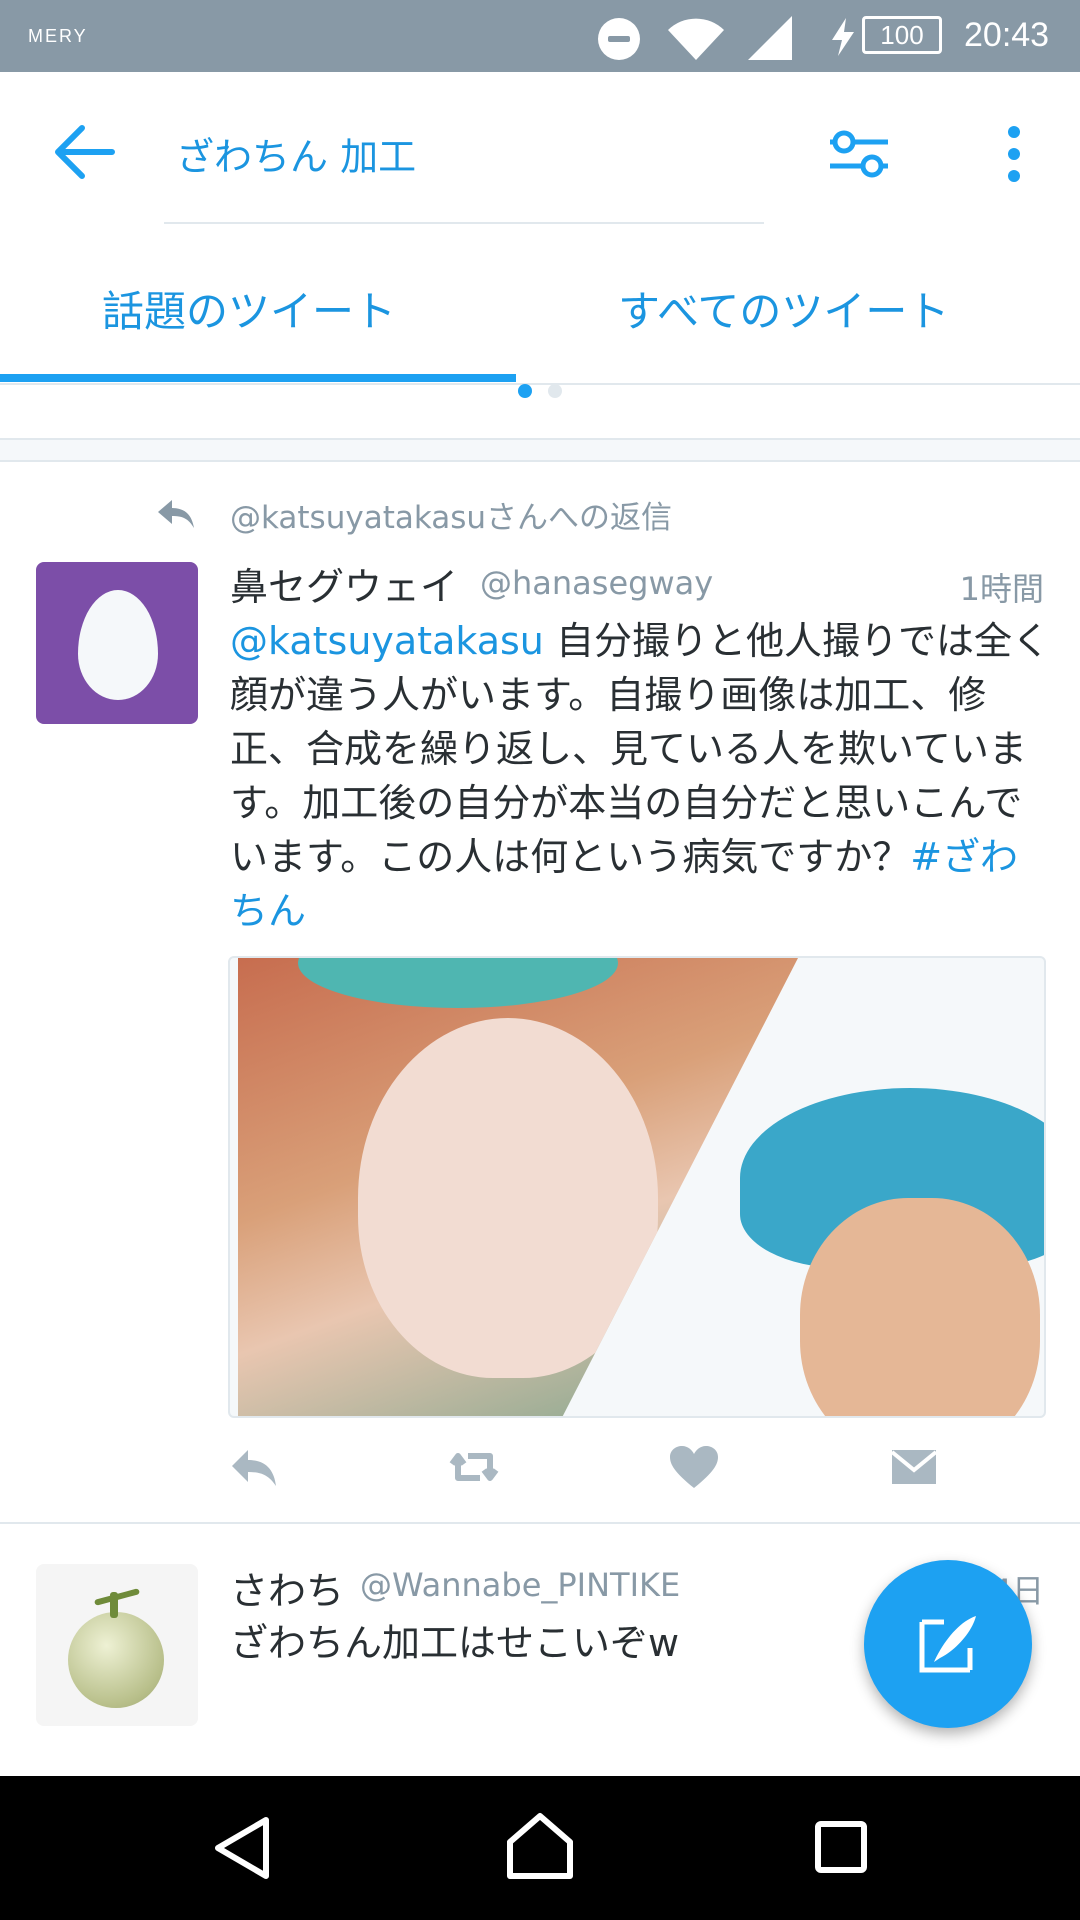 The image size is (1080, 1920). Describe the element at coordinates (596, 583) in the screenshot. I see `tweet-author-handle: @hanasegway` at that location.